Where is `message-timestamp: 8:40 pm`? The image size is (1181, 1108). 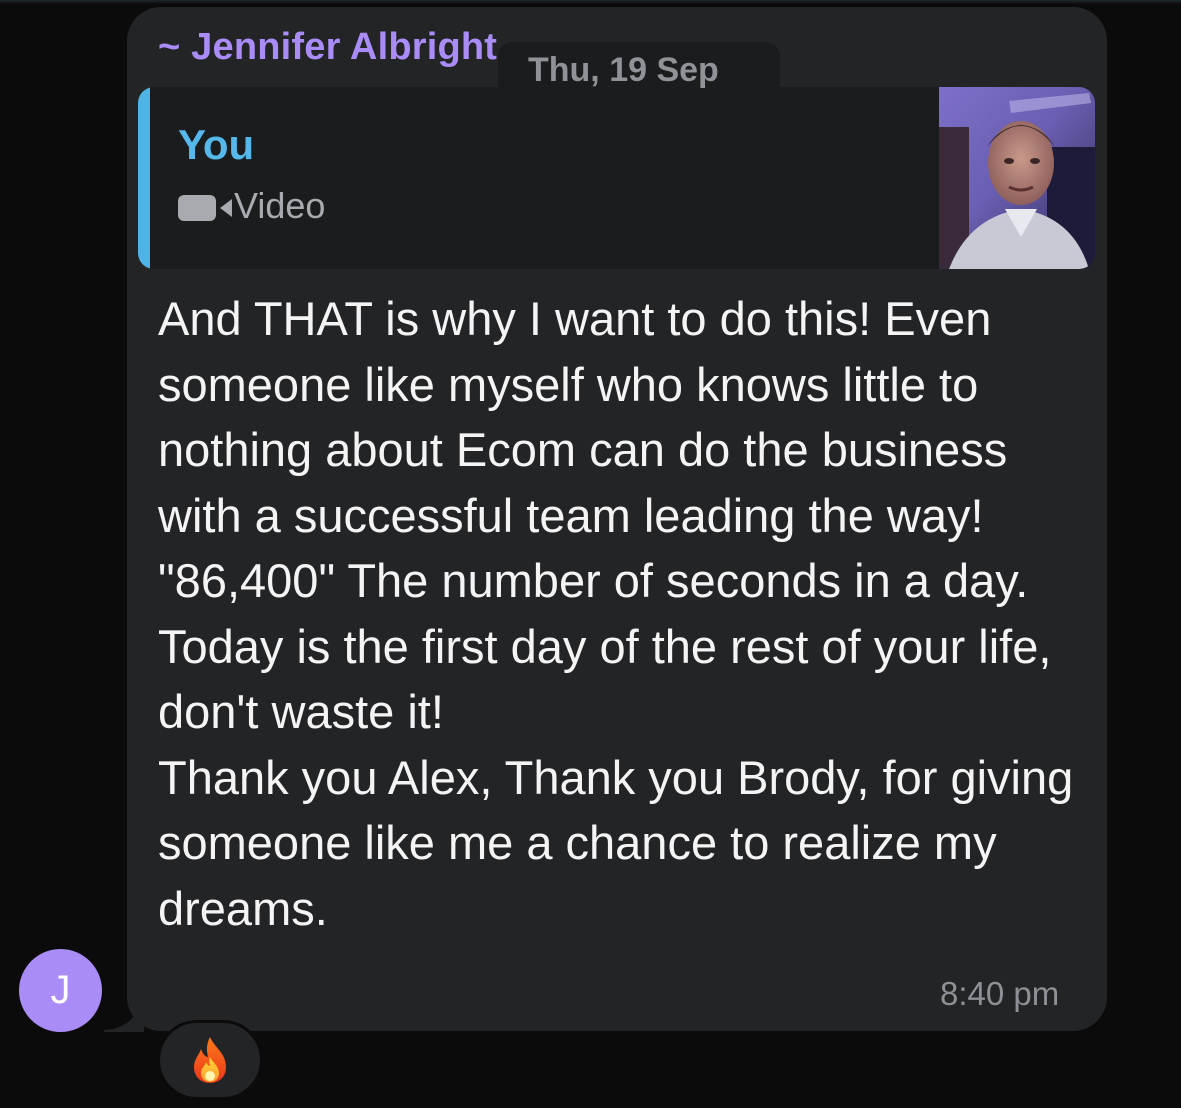
message-timestamp: 8:40 pm is located at coordinates (1000, 993).